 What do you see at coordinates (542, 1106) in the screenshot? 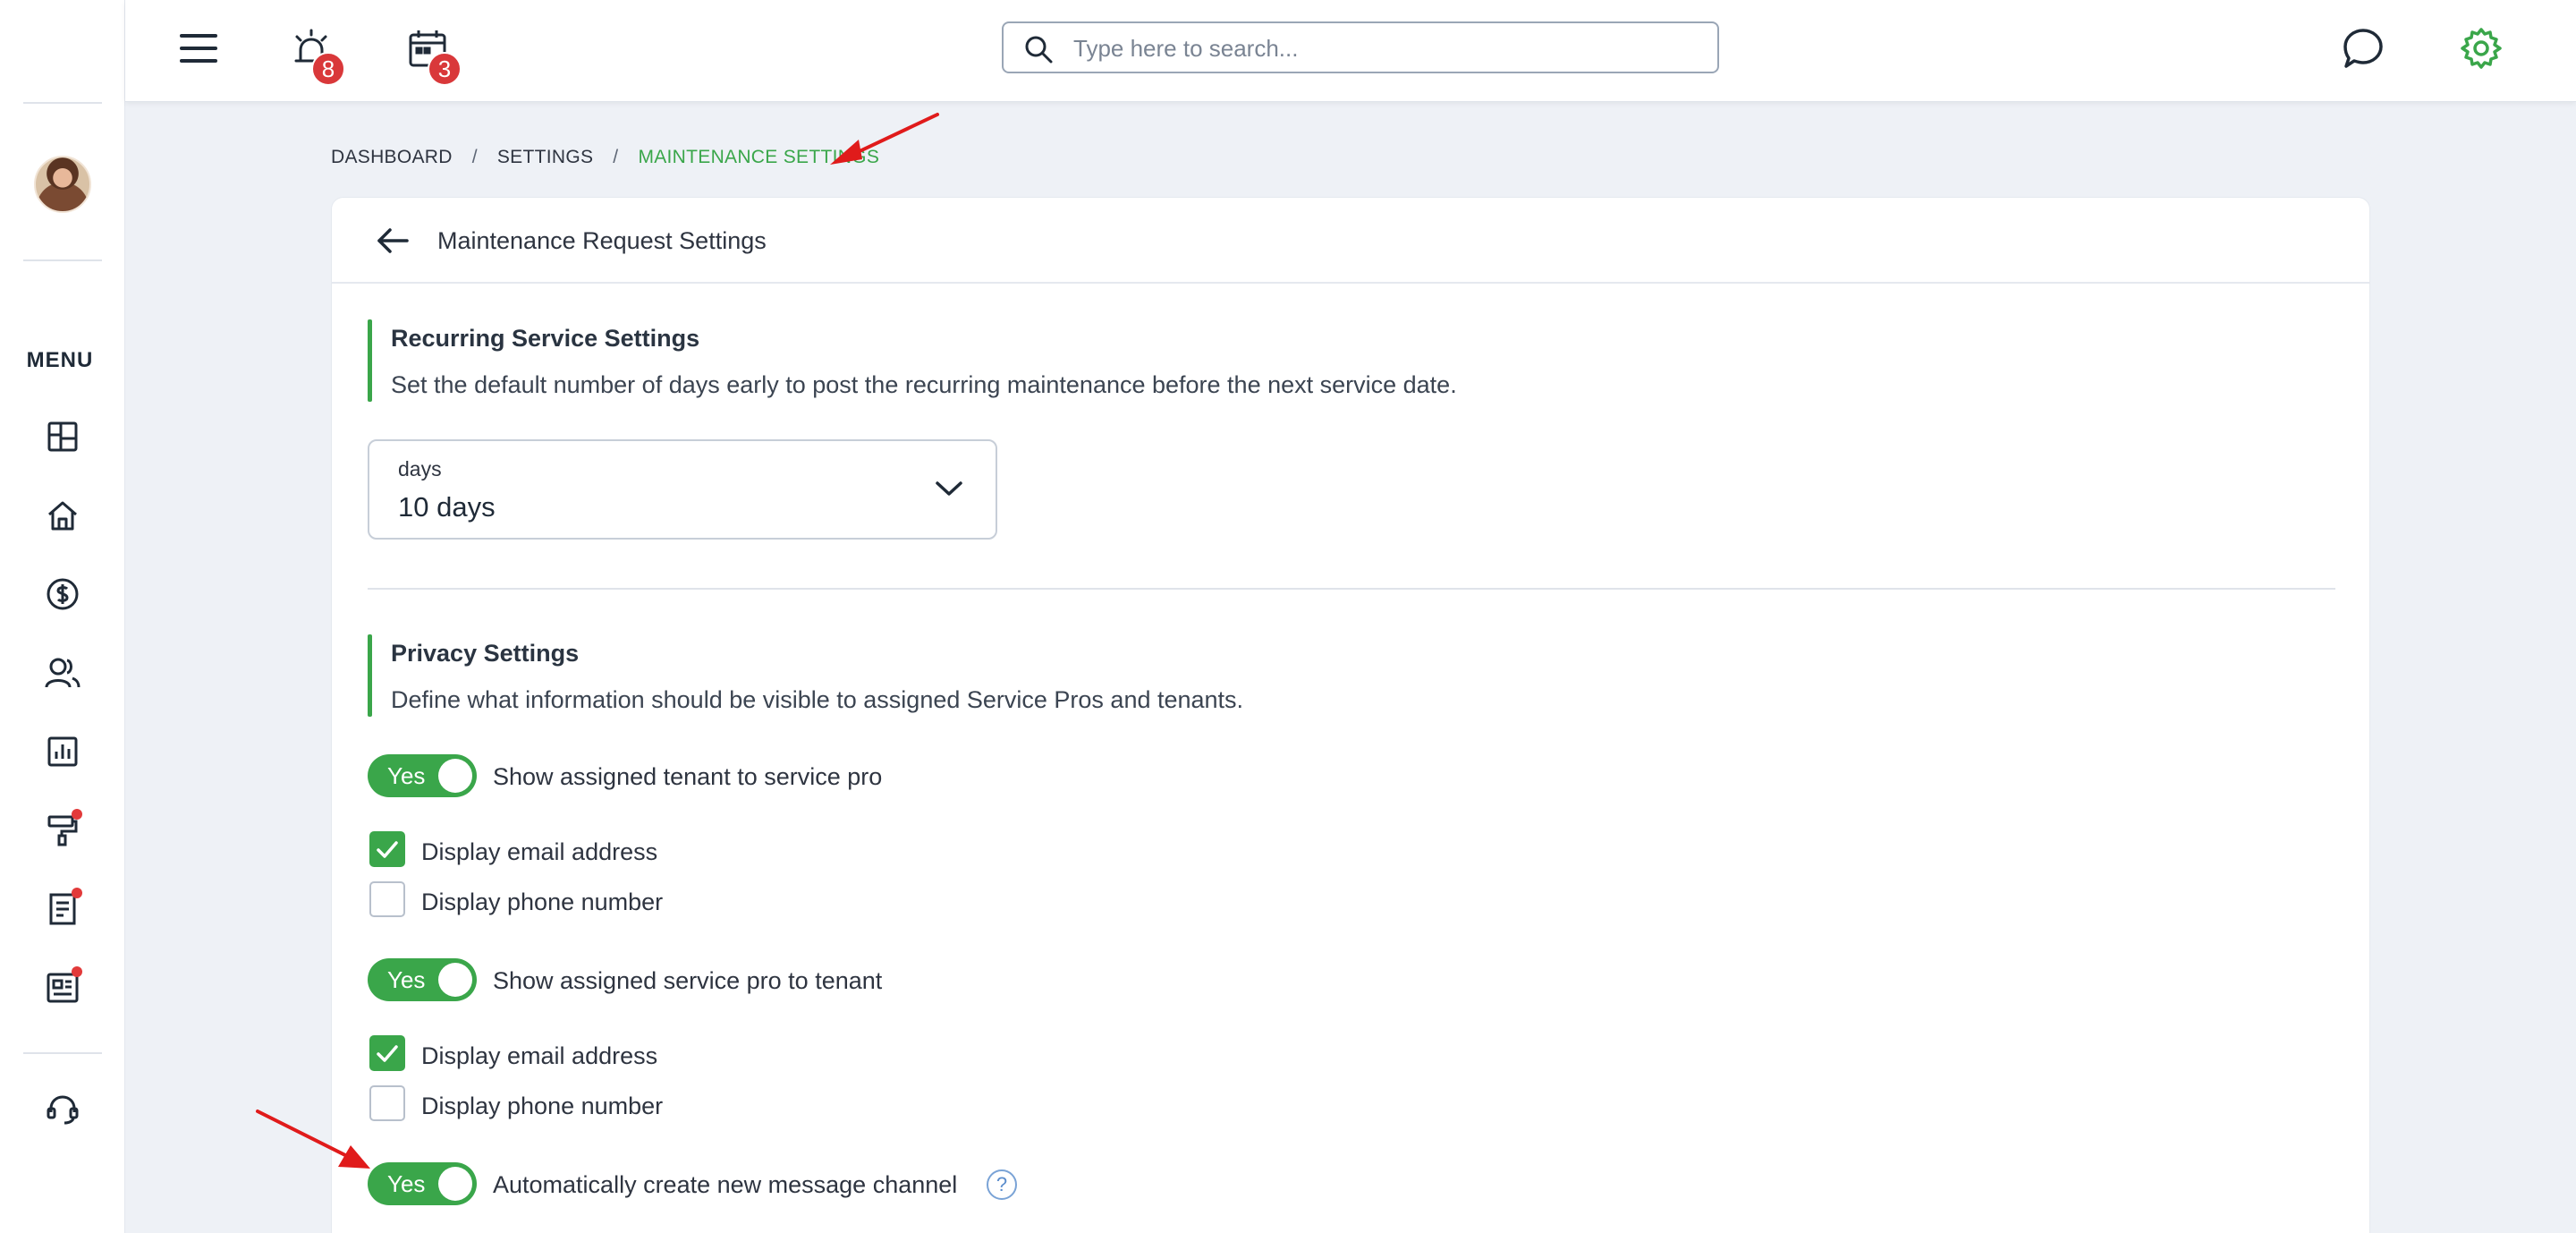
I see `service-pro-phone-label: Display phone number` at bounding box center [542, 1106].